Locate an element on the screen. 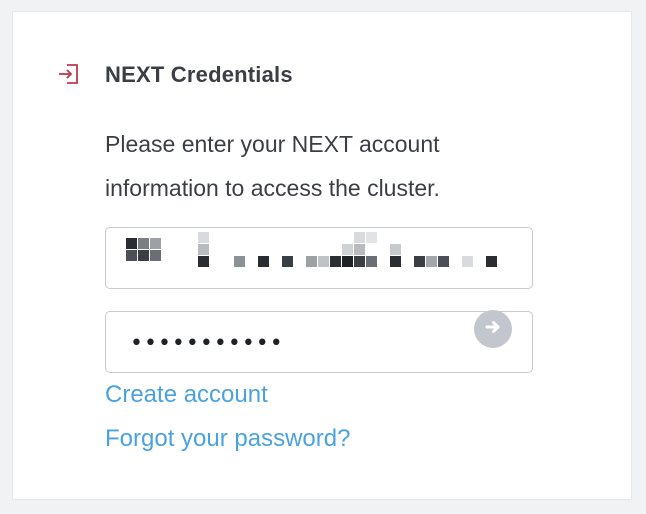 This screenshot has height=514, width=646. arrow-right-icon is located at coordinates (493, 329).